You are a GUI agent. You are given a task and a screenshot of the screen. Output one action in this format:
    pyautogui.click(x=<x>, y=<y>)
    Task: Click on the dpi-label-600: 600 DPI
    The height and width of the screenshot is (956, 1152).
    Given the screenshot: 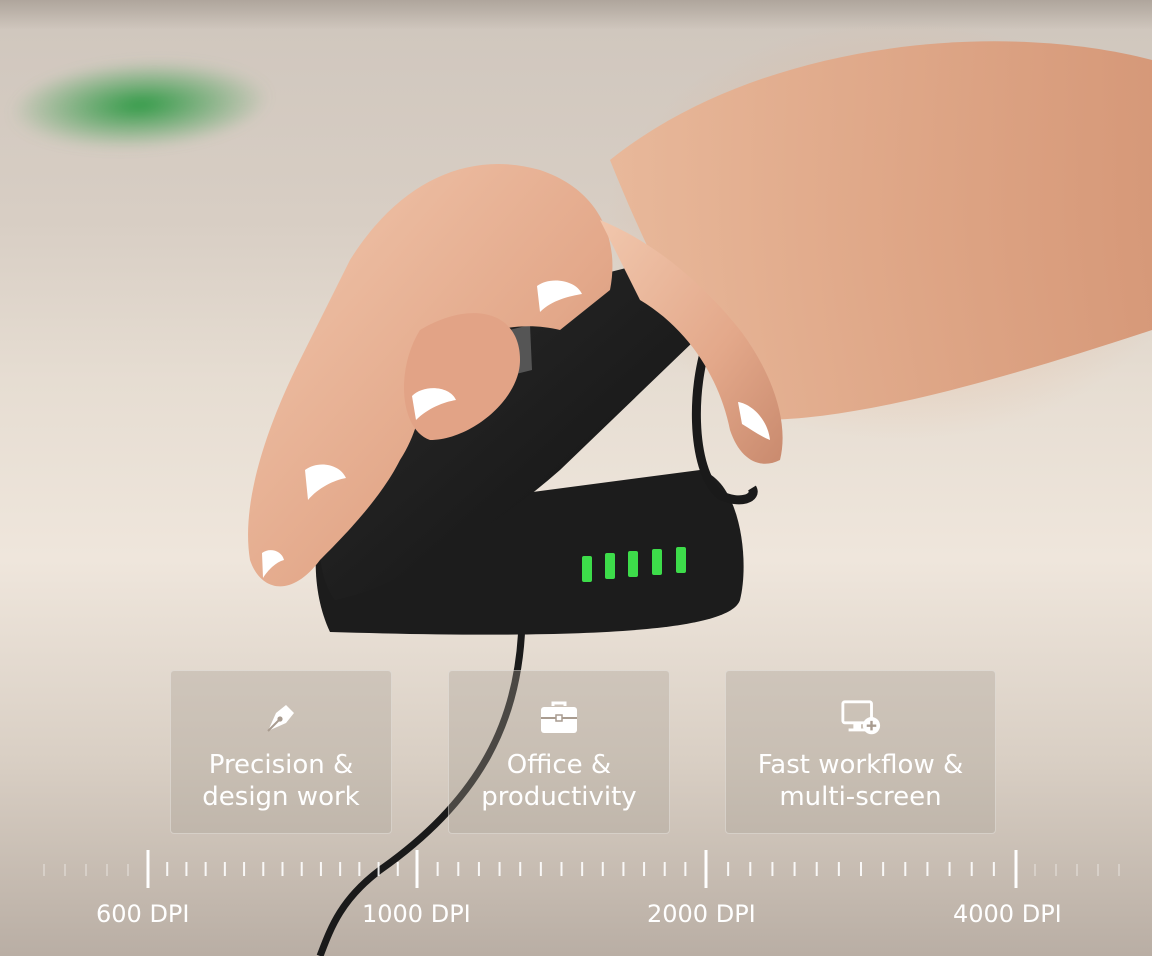 What is the action you would take?
    pyautogui.click(x=143, y=914)
    